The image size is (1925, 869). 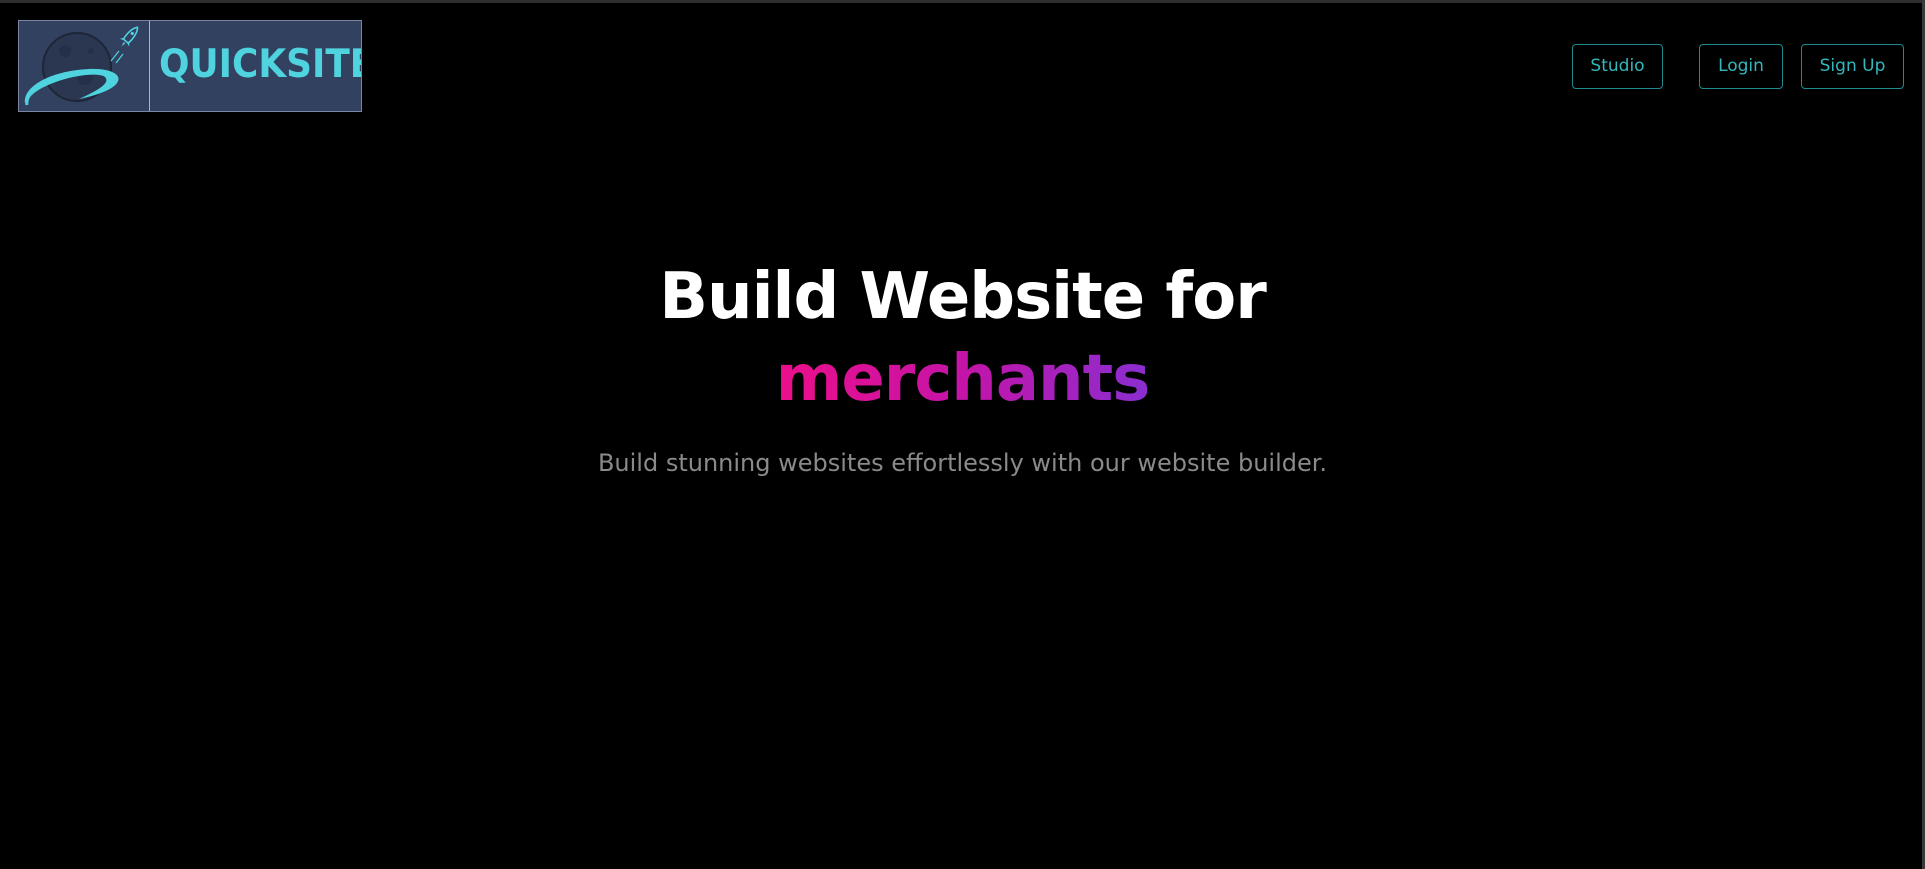 I want to click on site-header: QUICKSITE Studio Login Sign Up, so click(x=962, y=65).